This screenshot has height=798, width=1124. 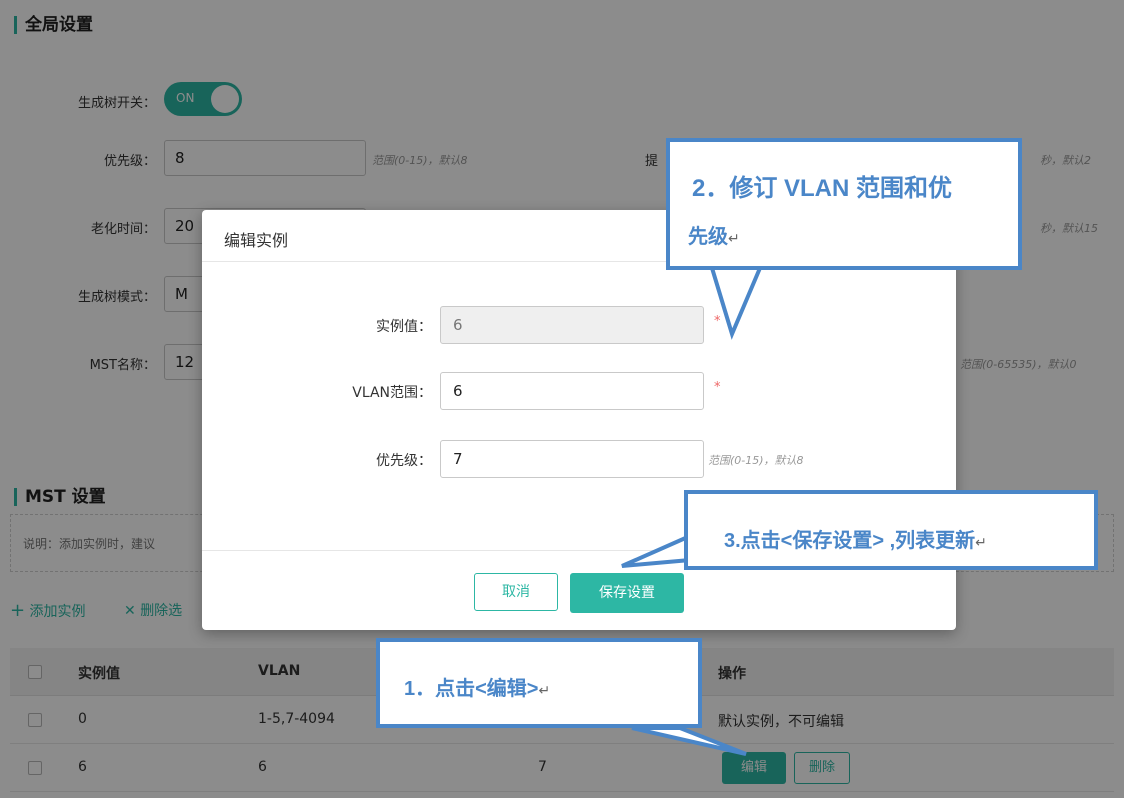 I want to click on callout-2-line-1: 2．修订 VLAN 范围和优, so click(x=822, y=188).